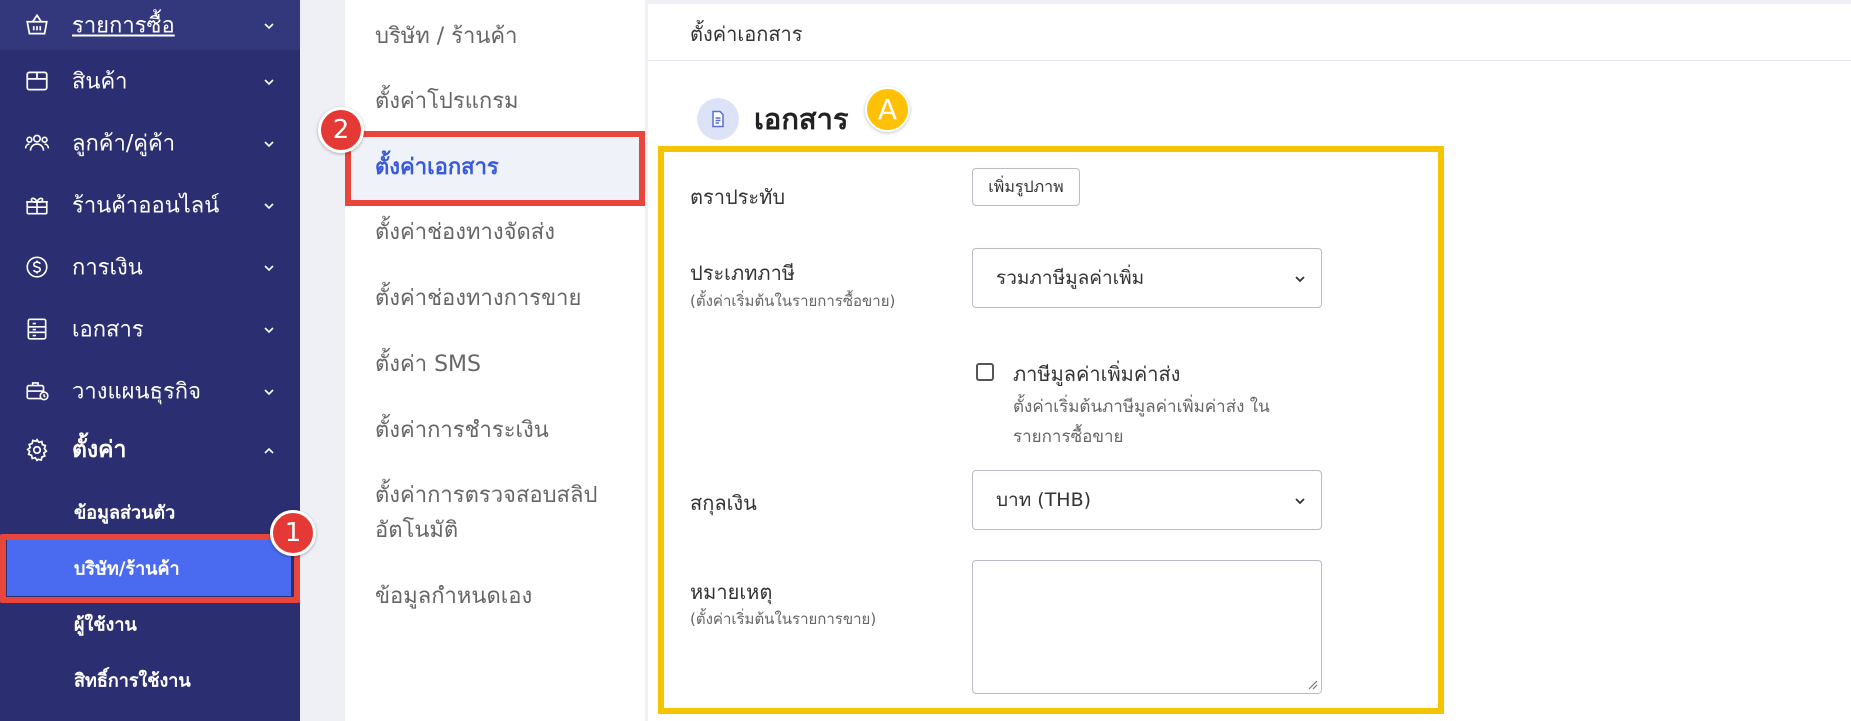 The height and width of the screenshot is (721, 1851). Describe the element at coordinates (1312, 684) in the screenshot. I see `resize-grip-icon` at that location.